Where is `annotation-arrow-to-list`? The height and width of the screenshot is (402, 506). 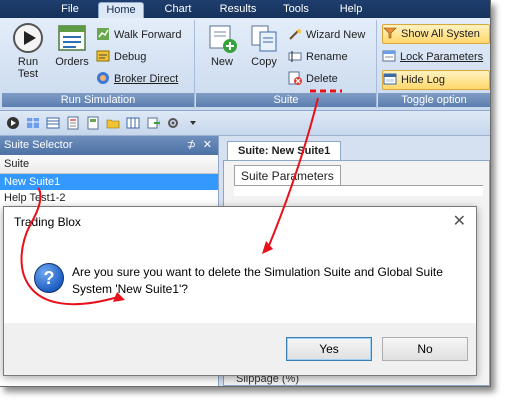 annotation-arrow-to-list is located at coordinates (69, 246).